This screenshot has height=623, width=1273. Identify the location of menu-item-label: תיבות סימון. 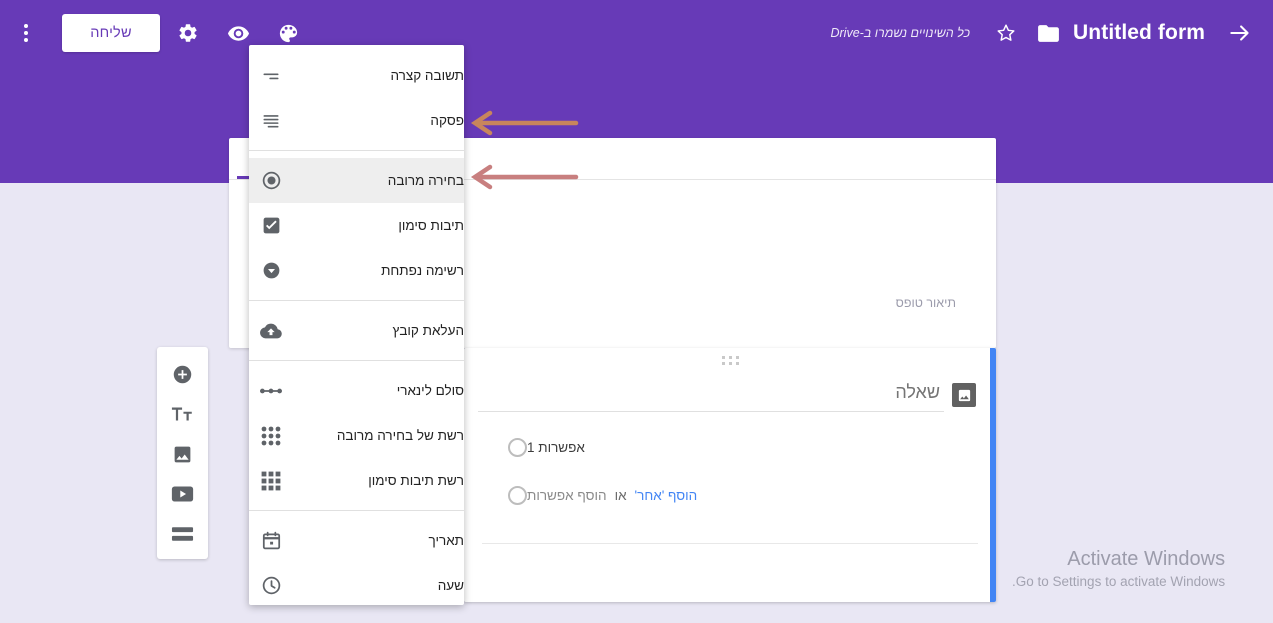
(431, 225).